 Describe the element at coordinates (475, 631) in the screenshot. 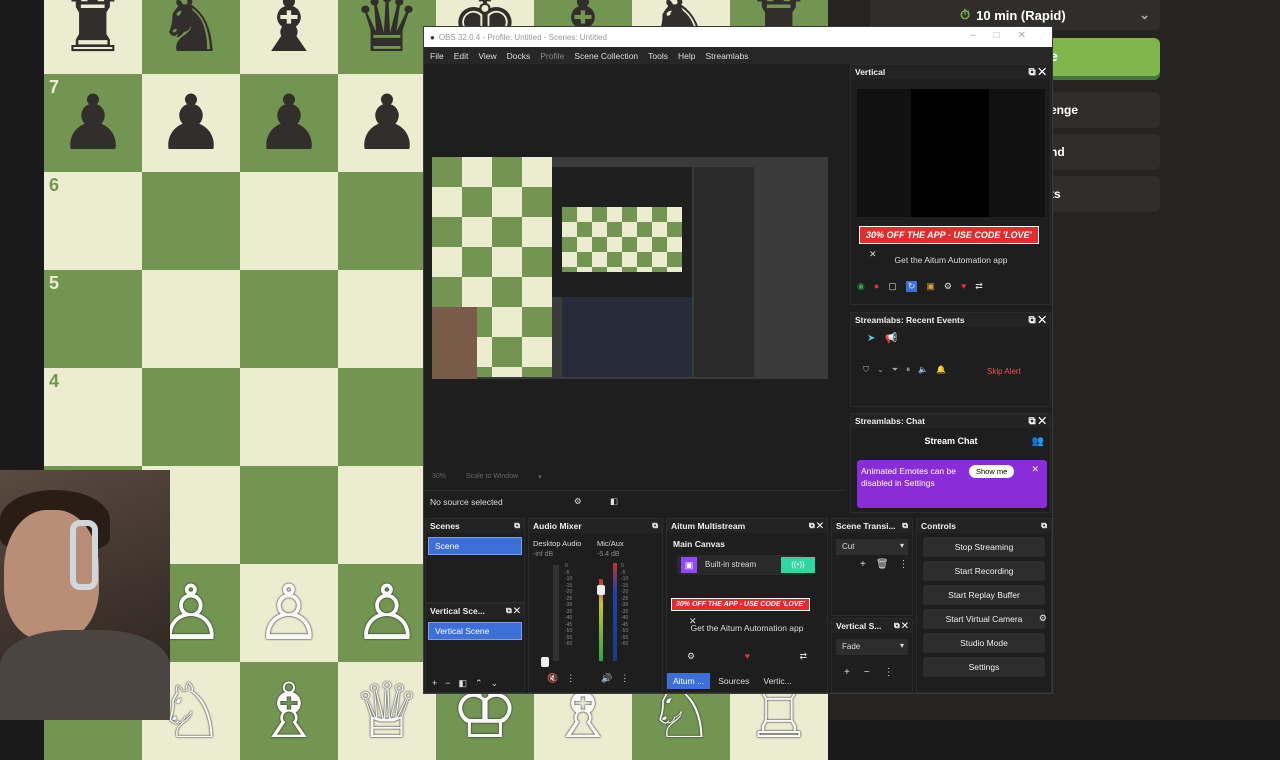

I see `scene-item: Vertical Scene` at that location.